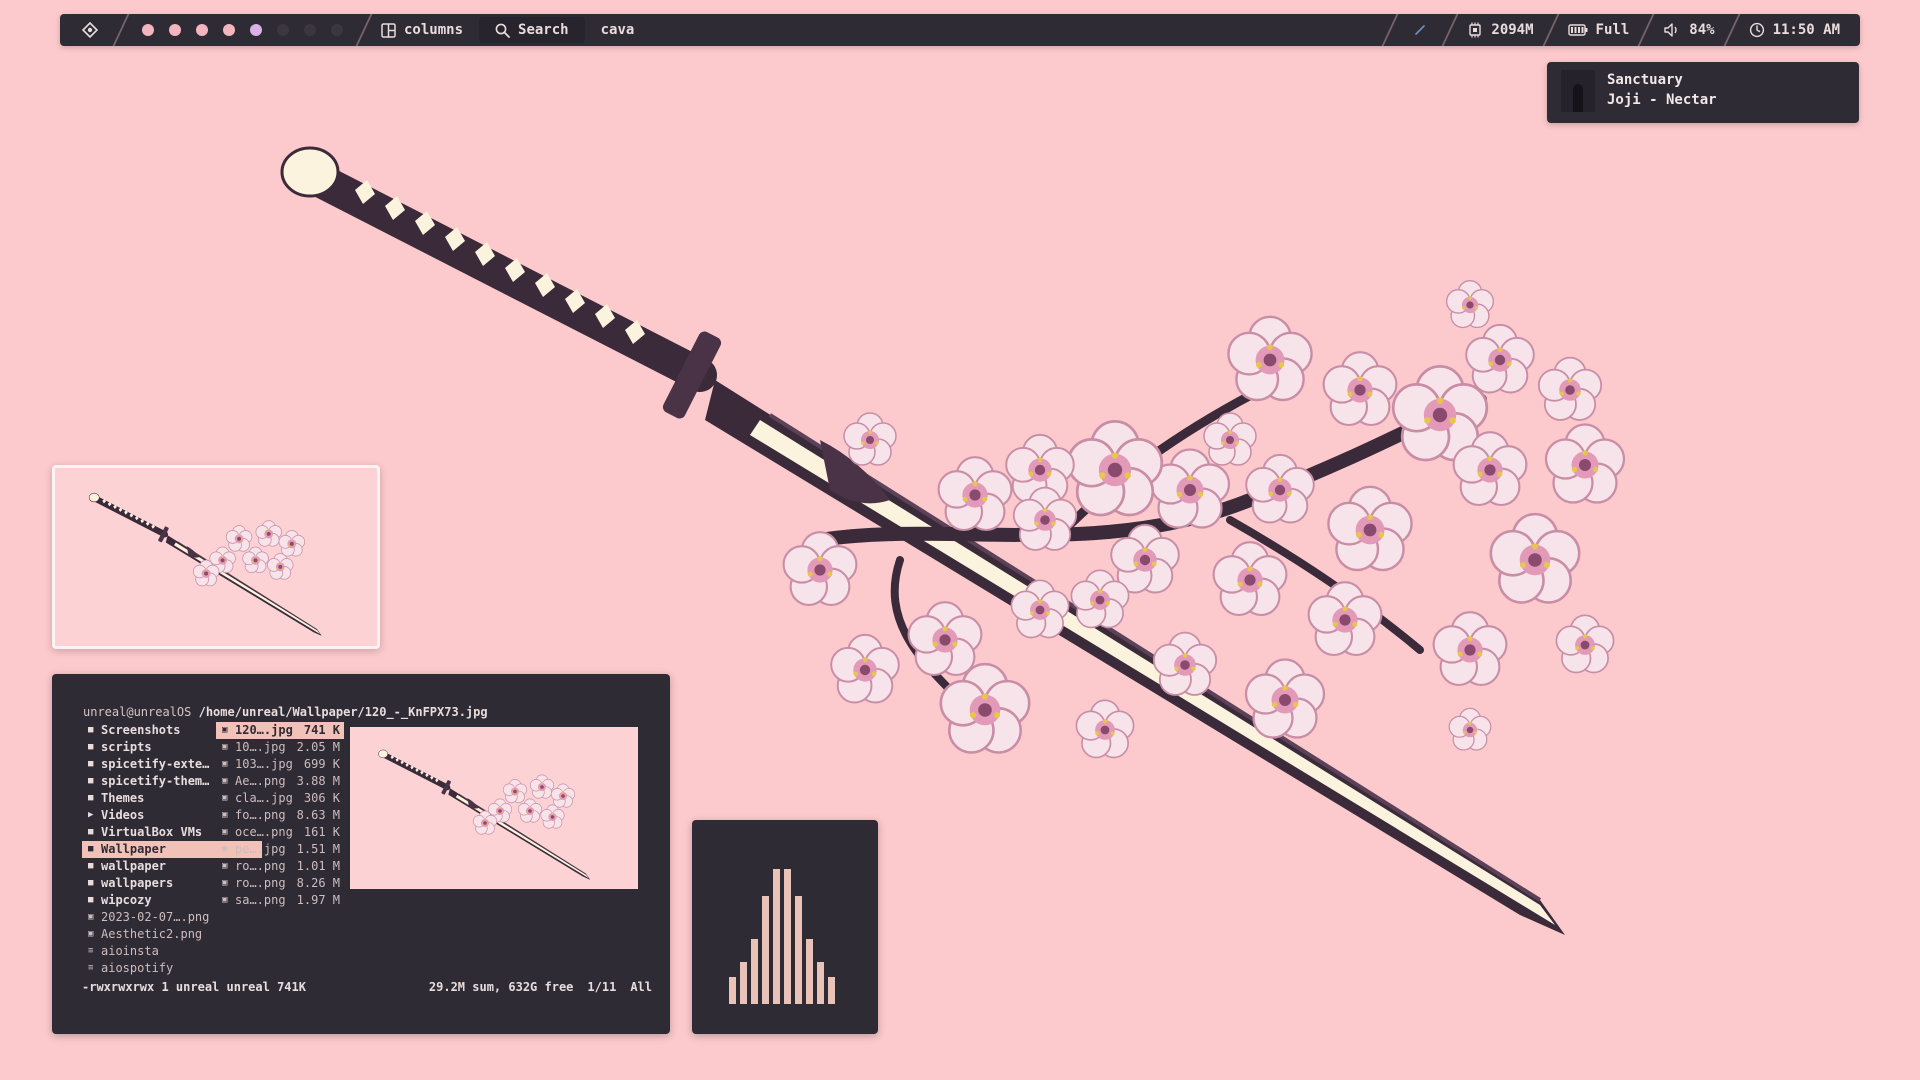  Describe the element at coordinates (256, 30) in the screenshot. I see `workspace-5-dot` at that location.